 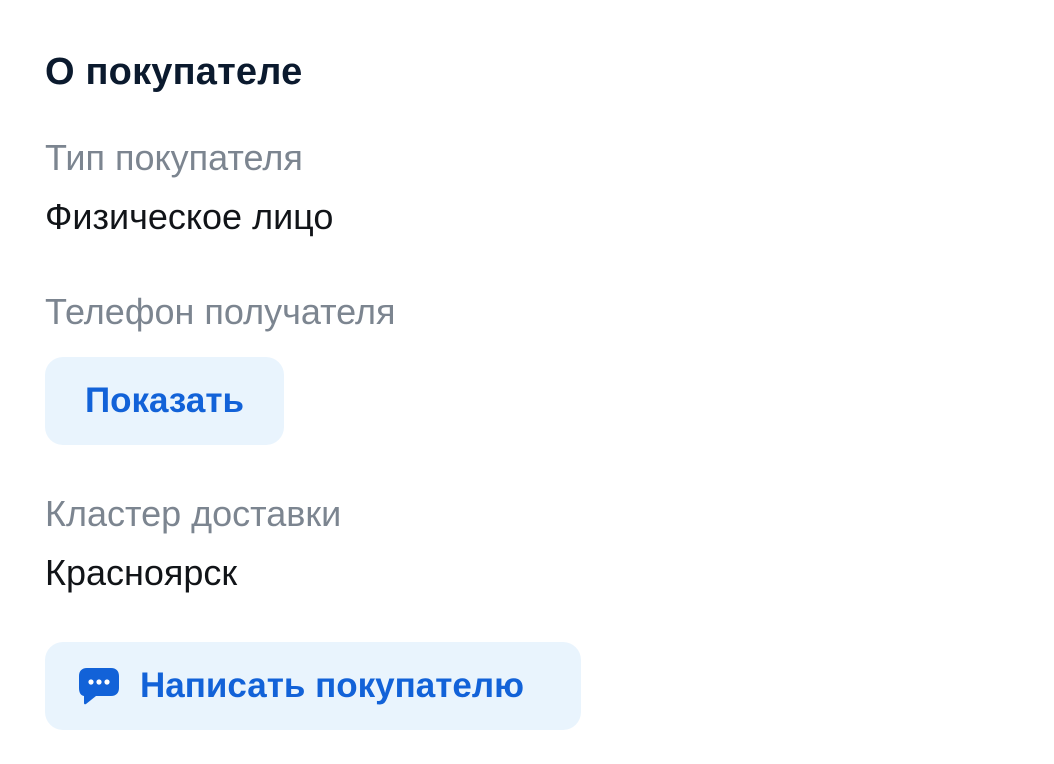 I want to click on message-buyer-button: Написать покупателю, so click(x=313, y=686).